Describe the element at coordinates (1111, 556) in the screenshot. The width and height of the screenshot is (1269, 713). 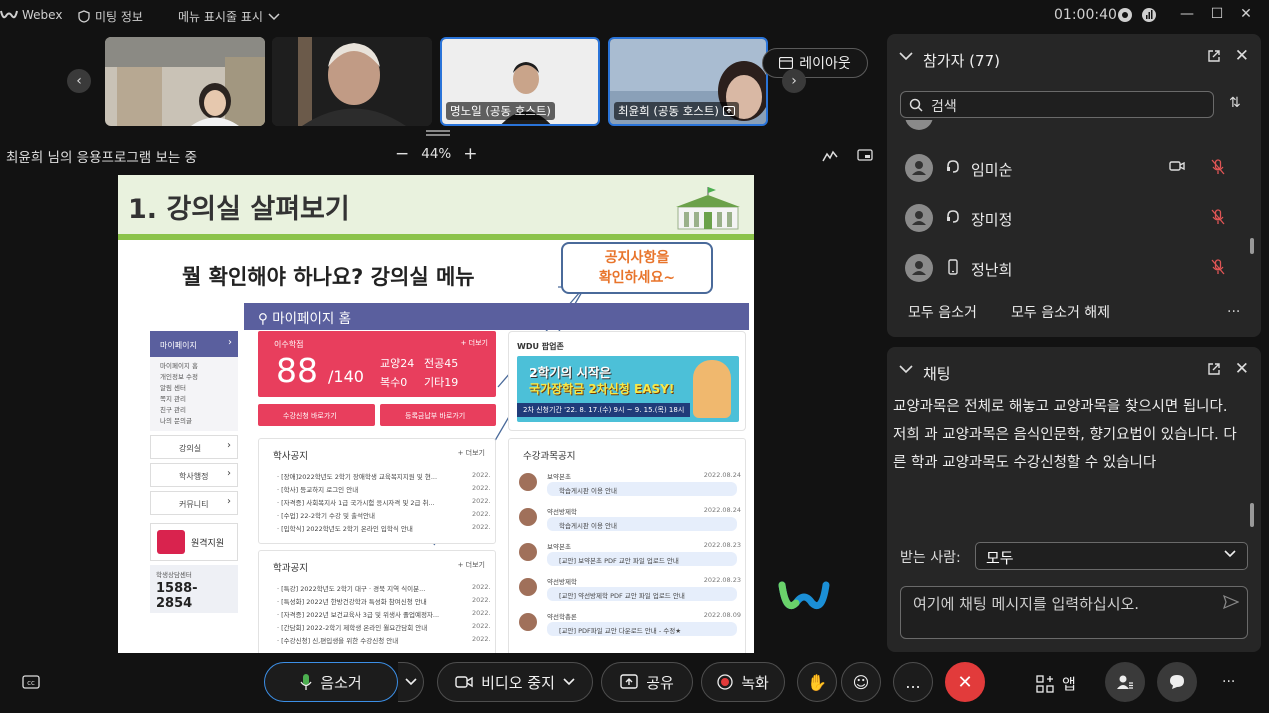
I see `recipient-select: 모두` at that location.